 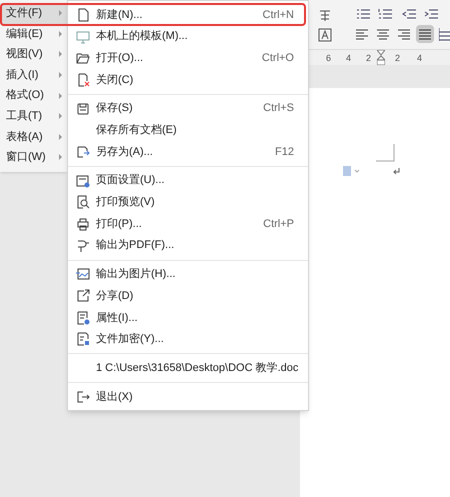 What do you see at coordinates (83, 296) in the screenshot?
I see `share-icon` at bounding box center [83, 296].